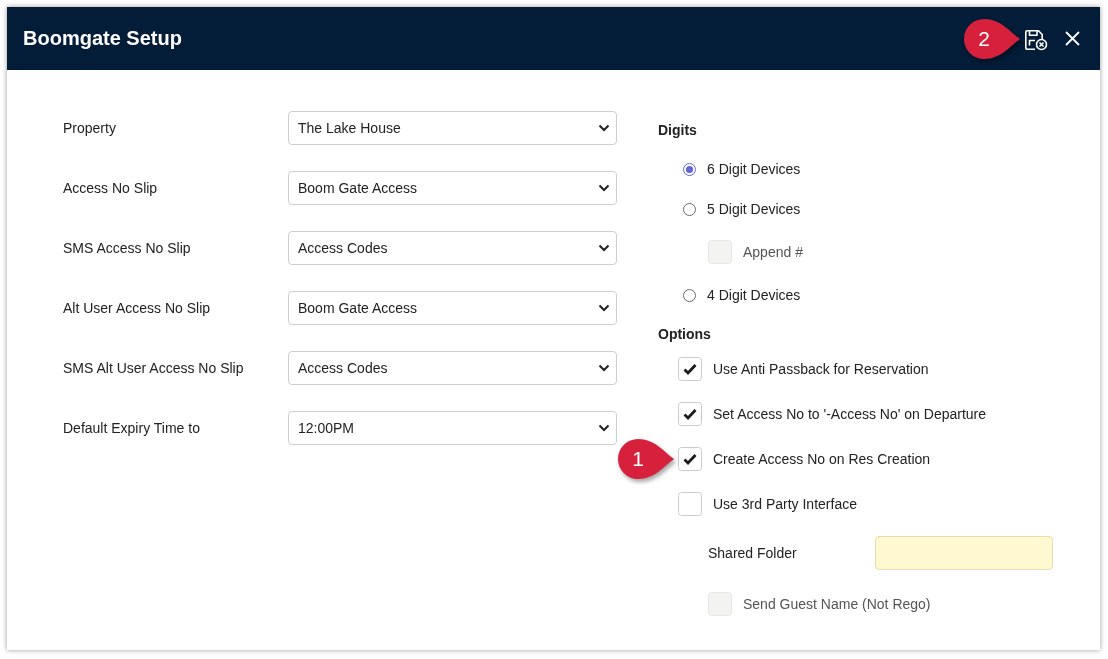  Describe the element at coordinates (850, 413) in the screenshot. I see `checkbox-label: Set Access No to '-Access No' on Departure` at that location.